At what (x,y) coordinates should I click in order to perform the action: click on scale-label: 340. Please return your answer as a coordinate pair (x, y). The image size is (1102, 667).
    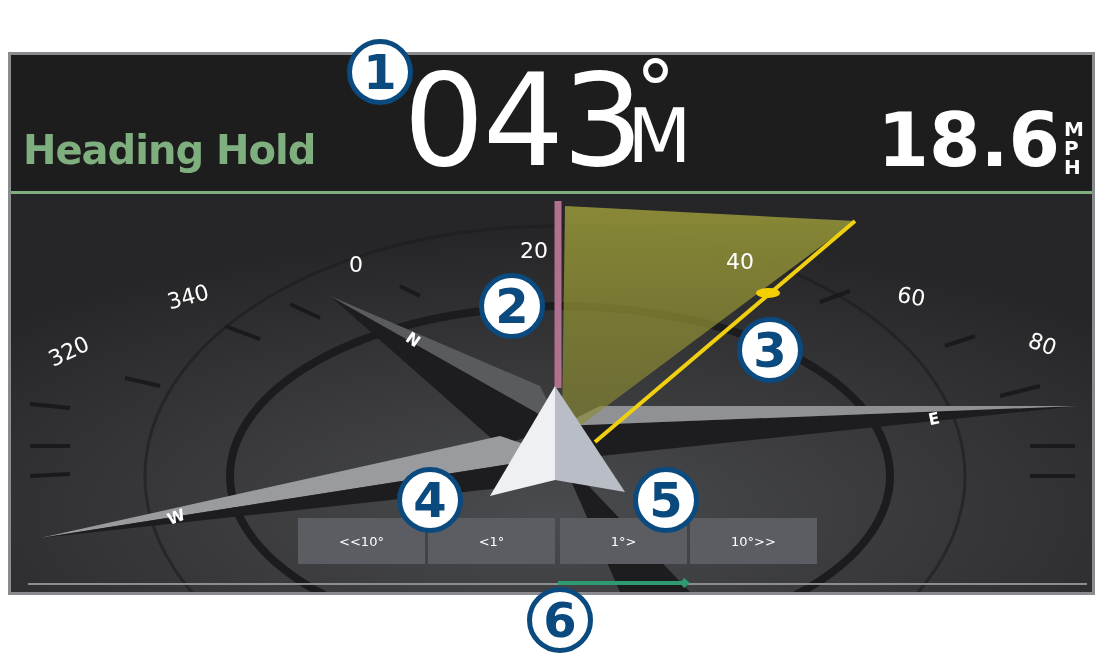
    Looking at the image, I should click on (188, 297).